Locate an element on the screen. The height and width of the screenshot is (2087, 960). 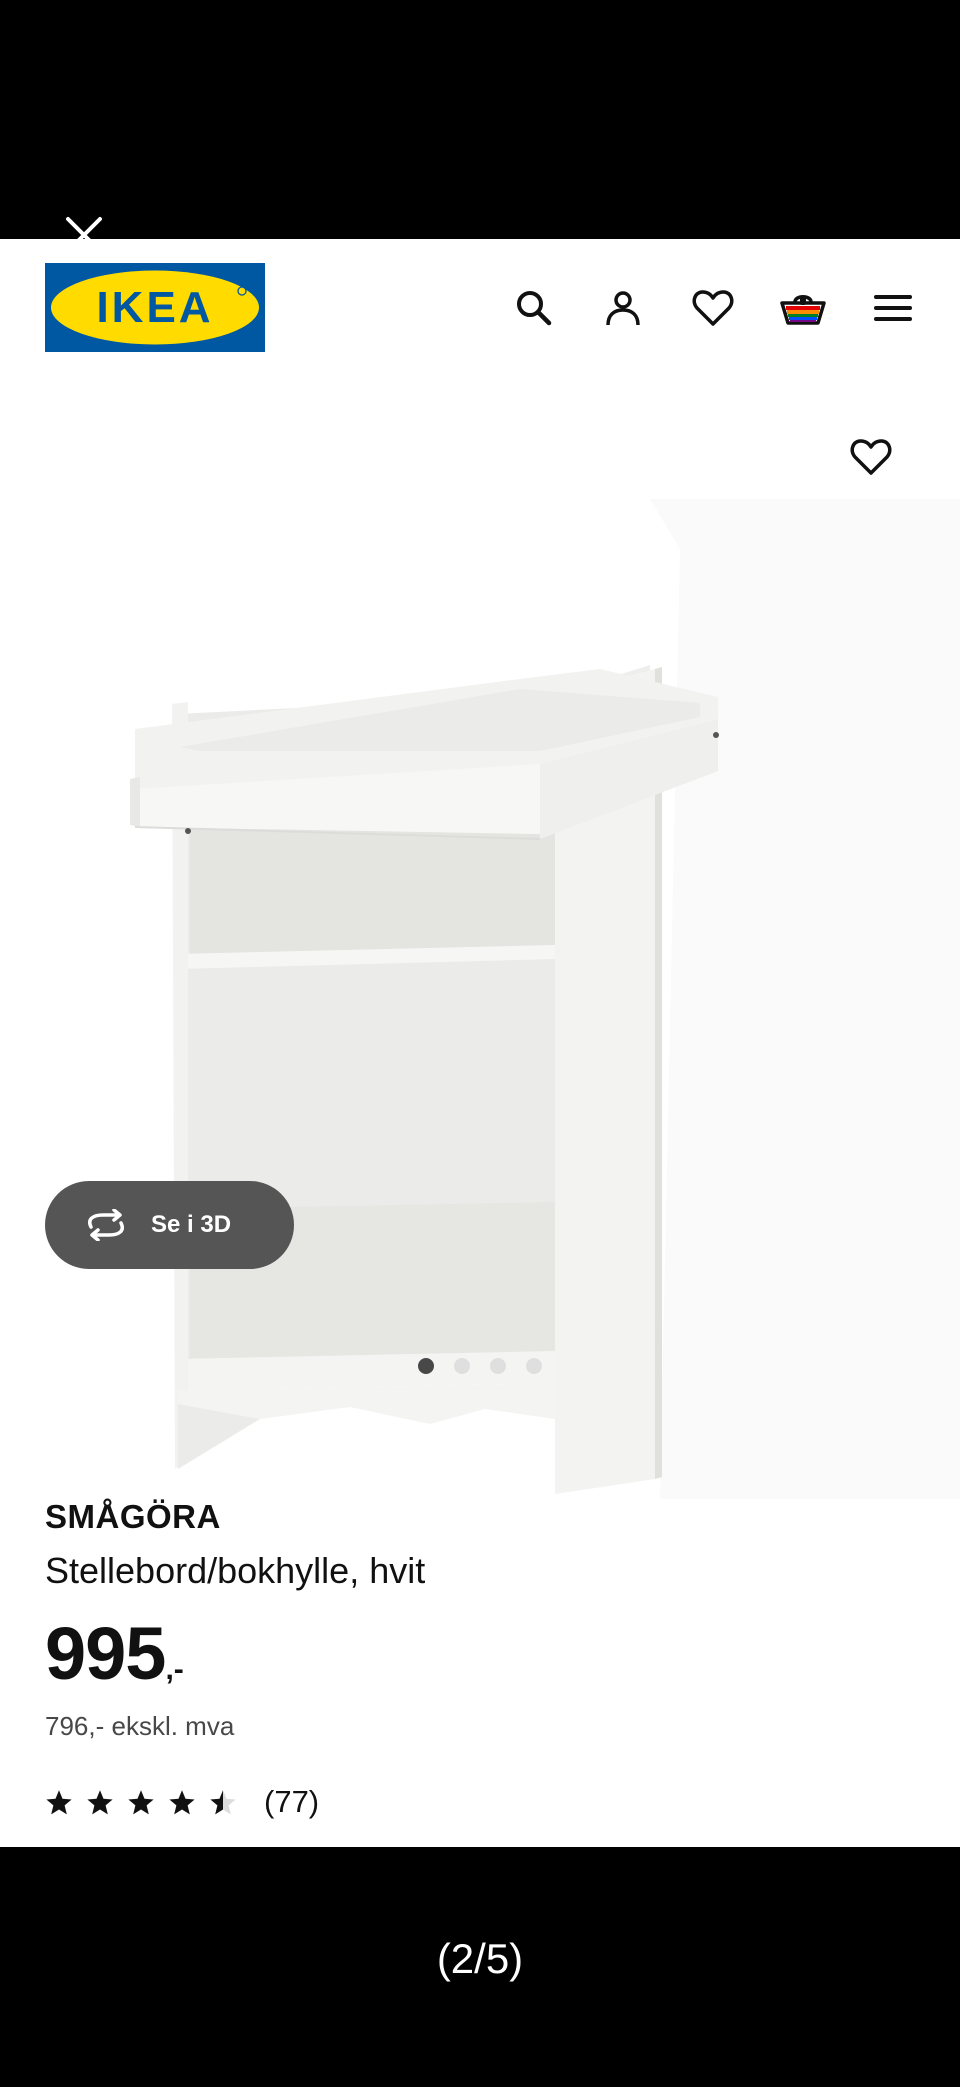
site-header: IKEA is located at coordinates (480, 309).